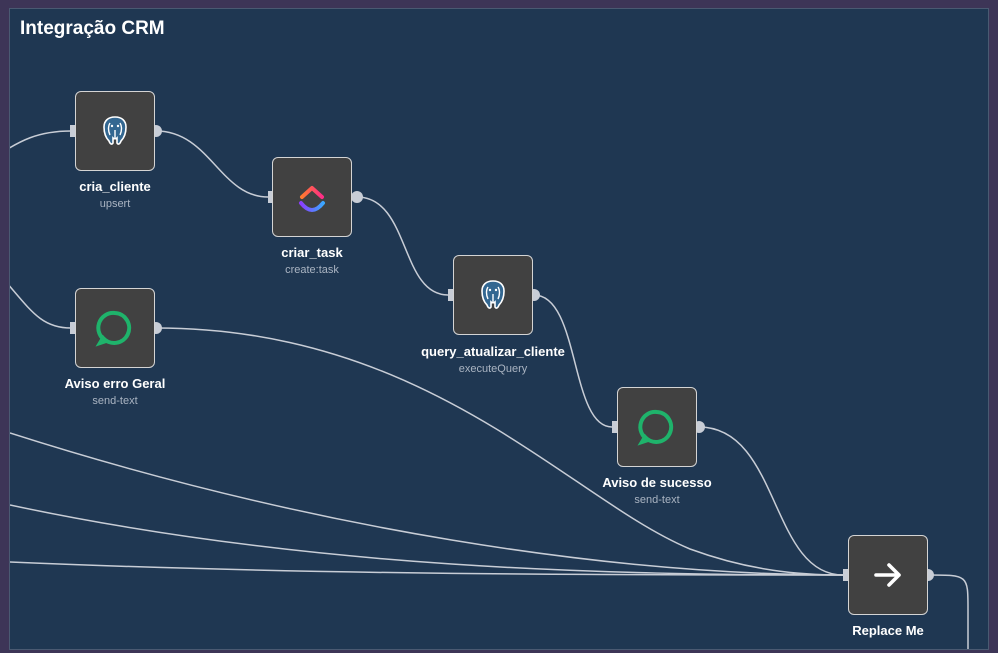 Image resolution: width=998 pixels, height=653 pixels. I want to click on edge-left-3-to-replace, so click(427, 568).